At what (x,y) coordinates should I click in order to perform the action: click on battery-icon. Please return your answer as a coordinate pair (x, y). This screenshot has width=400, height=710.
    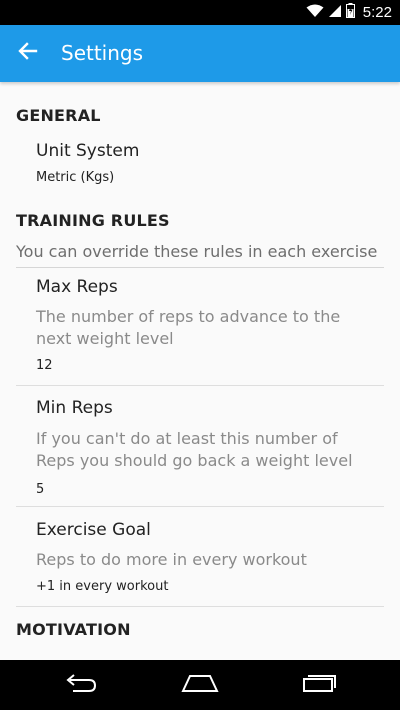
    Looking at the image, I should click on (350, 12).